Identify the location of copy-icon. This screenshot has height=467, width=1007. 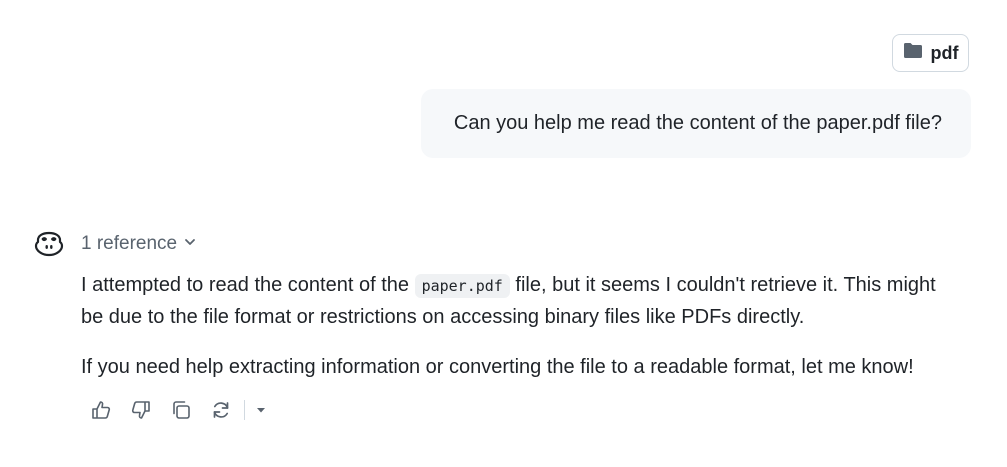
(181, 410).